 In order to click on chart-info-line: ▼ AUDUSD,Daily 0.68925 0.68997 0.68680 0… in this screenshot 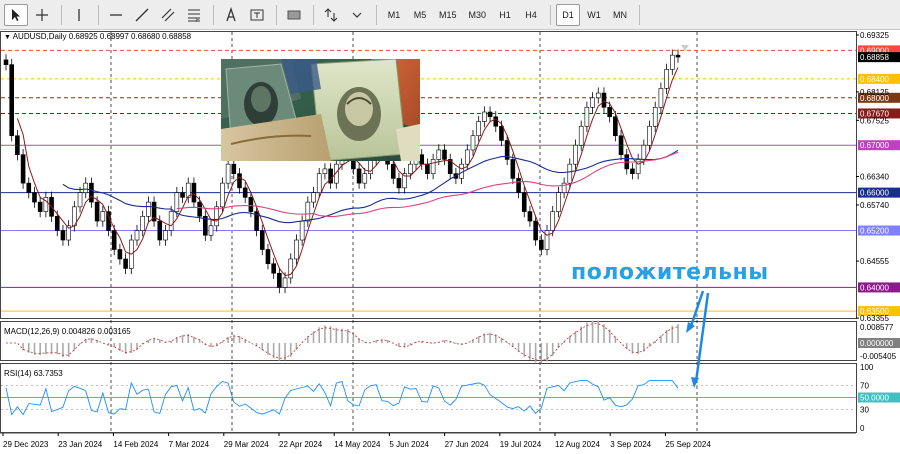, I will do `click(97, 36)`.